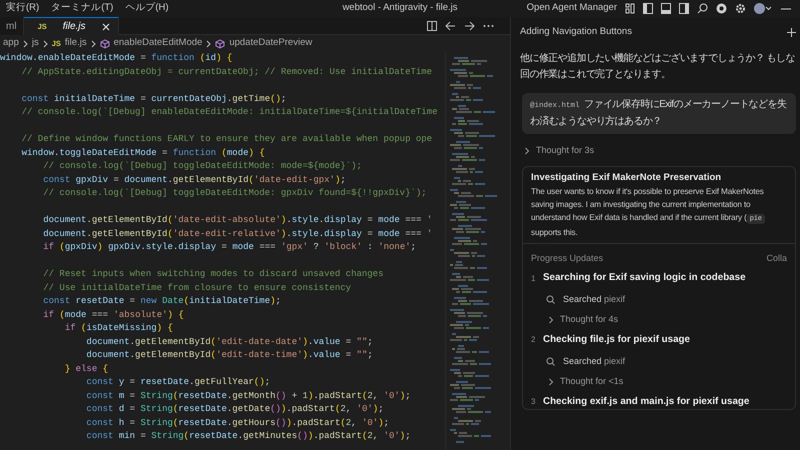 This screenshot has width=800, height=450. Describe the element at coordinates (248, 396) in the screenshot. I see `code-line: const m = String(resetDate.getMonth() + 1).padStart(2, '0');` at that location.